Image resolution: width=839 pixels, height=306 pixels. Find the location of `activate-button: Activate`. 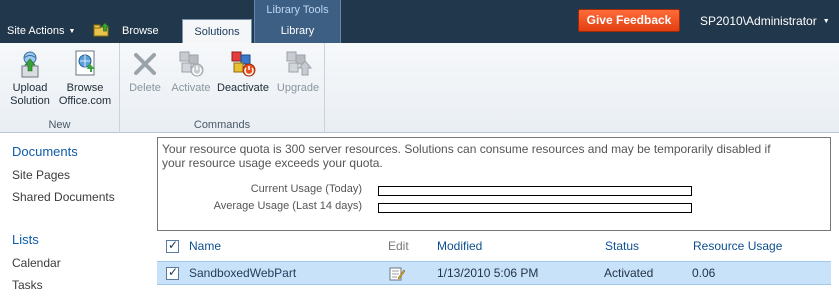

activate-button: Activate is located at coordinates (191, 72).